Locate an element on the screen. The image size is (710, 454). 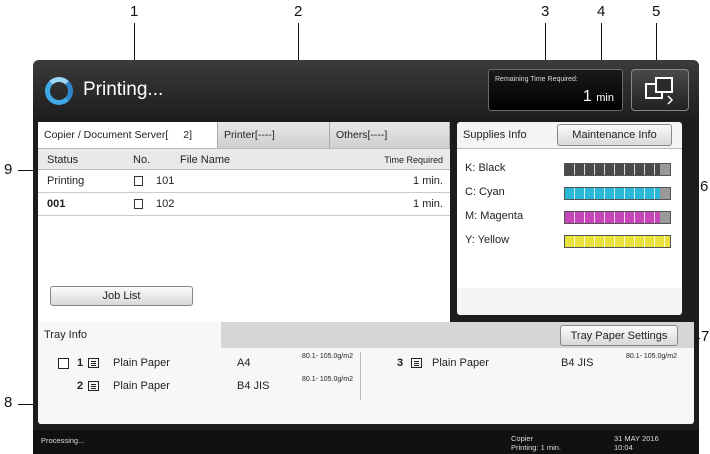
progress-spinner-icon is located at coordinates (59, 91).